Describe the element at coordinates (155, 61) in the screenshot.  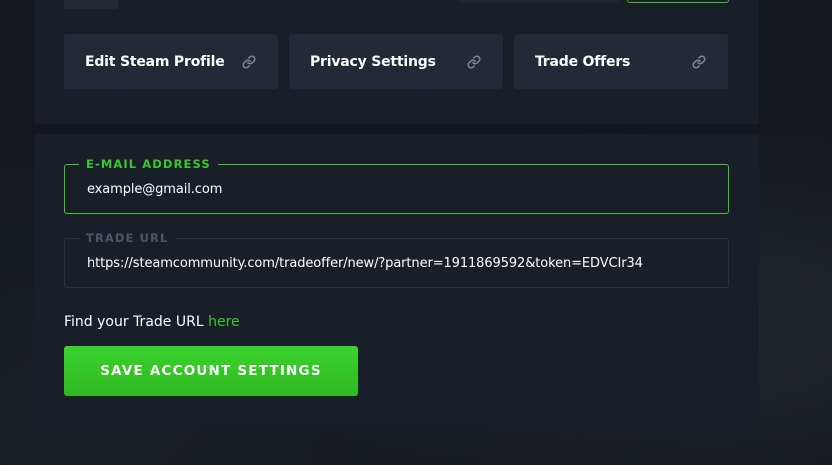
I see `edit-steam-profile-label: Edit Steam Profile` at that location.